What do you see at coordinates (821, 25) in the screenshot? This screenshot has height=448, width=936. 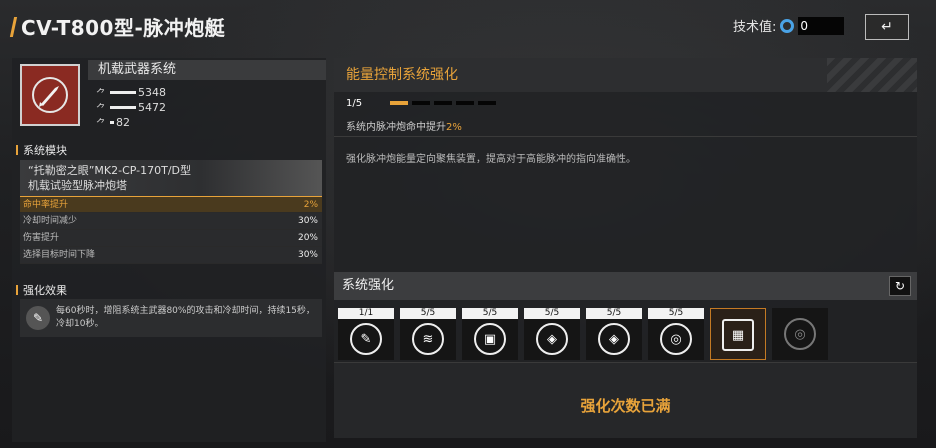 I see `tech-value: 0` at bounding box center [821, 25].